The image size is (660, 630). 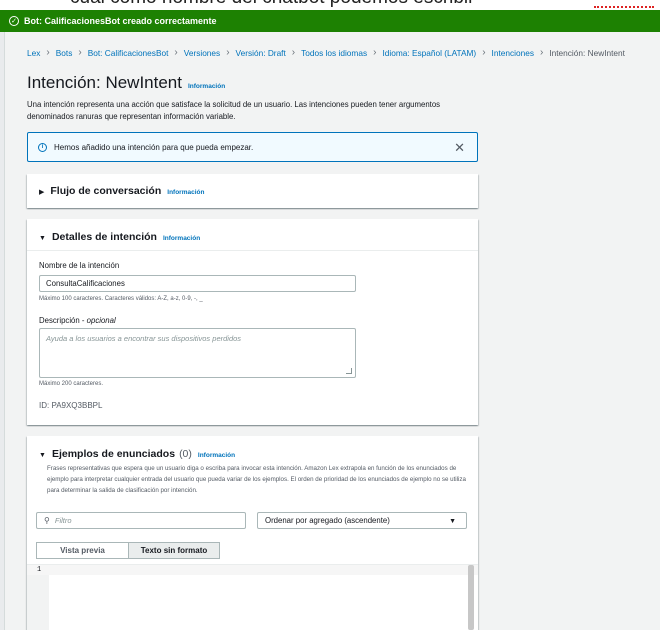 What do you see at coordinates (252, 597) in the screenshot?
I see `utterance-editor: 1` at bounding box center [252, 597].